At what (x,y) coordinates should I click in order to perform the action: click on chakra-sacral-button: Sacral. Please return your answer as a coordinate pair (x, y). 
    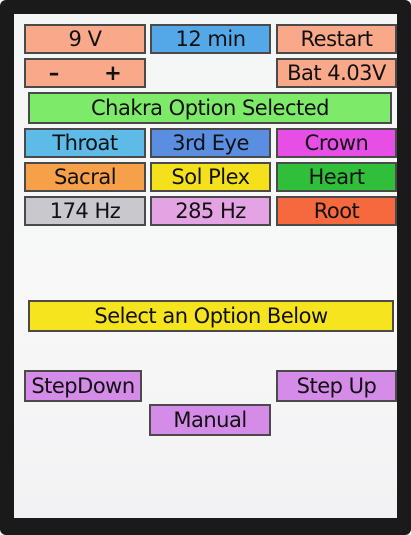
    Looking at the image, I should click on (85, 177).